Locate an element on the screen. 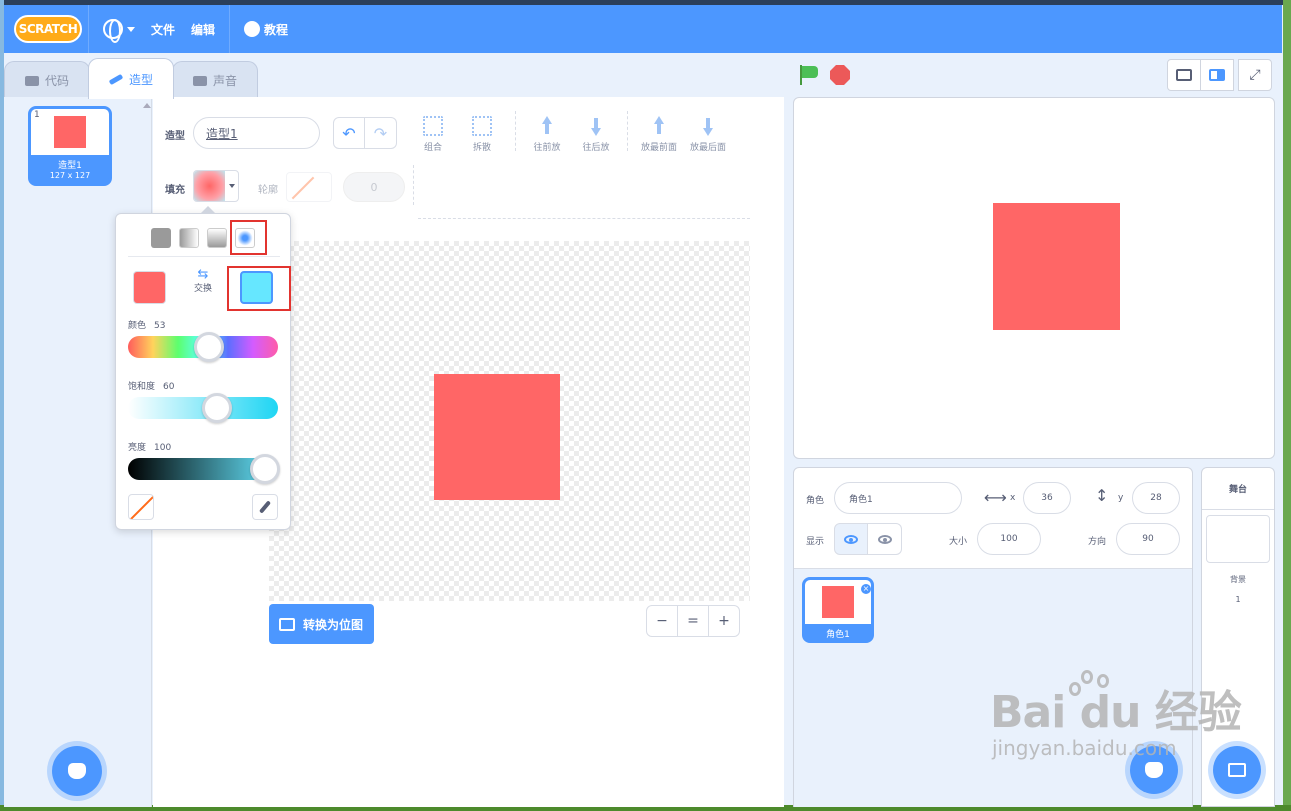  image-icon is located at coordinates (1237, 770).